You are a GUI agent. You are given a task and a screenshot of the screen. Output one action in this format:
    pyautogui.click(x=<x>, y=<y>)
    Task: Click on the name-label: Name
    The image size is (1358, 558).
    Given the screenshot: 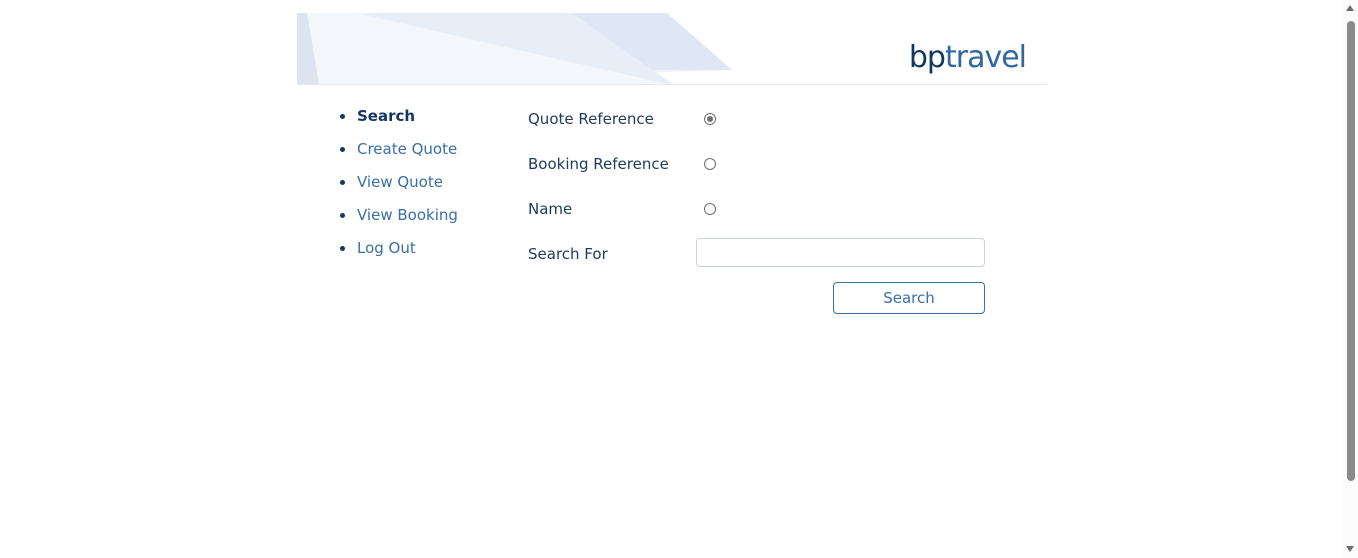 What is the action you would take?
    pyautogui.click(x=550, y=209)
    